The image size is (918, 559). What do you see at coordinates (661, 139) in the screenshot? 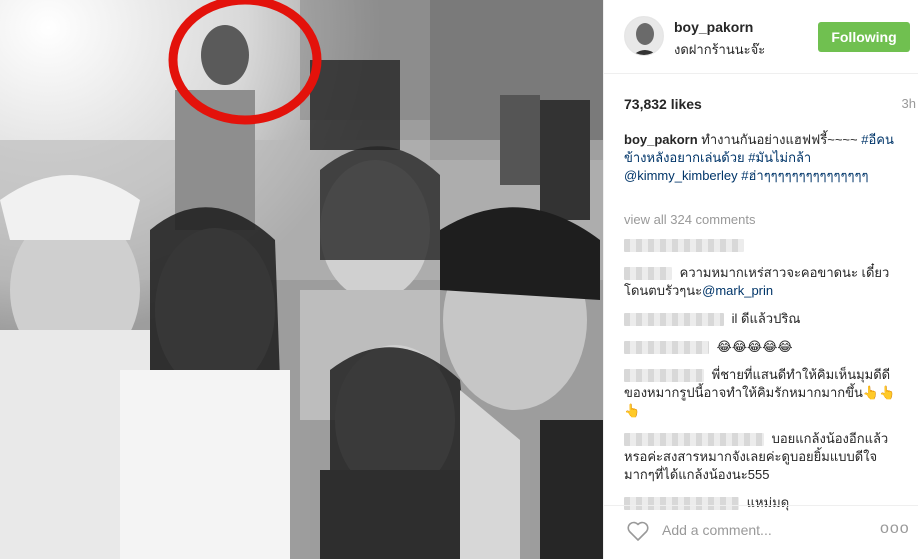
I see `caption-username: boy_pakorn` at bounding box center [661, 139].